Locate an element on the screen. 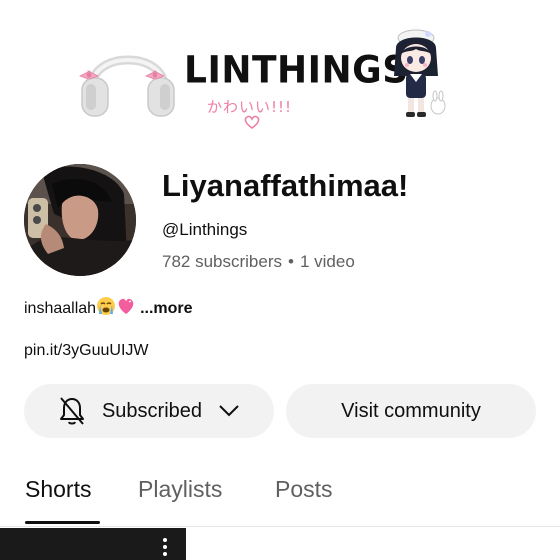  channel-description: inshaallah ...more is located at coordinates (108, 308).